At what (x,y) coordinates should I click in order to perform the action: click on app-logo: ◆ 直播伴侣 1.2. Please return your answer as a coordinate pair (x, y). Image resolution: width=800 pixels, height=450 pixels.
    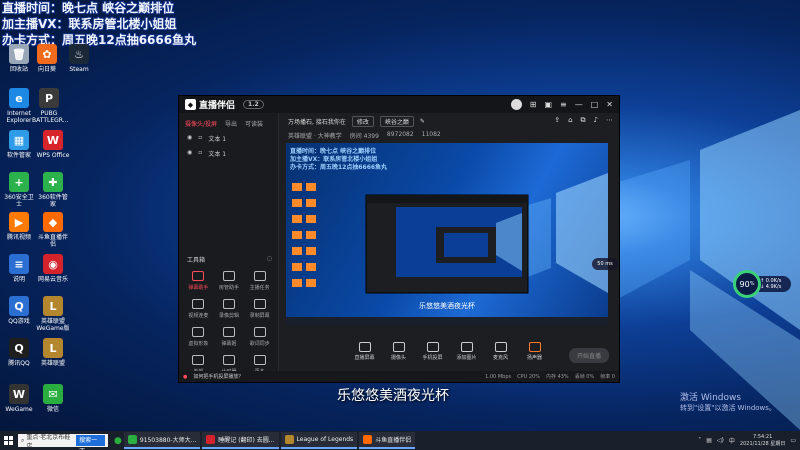
    Looking at the image, I should click on (224, 104).